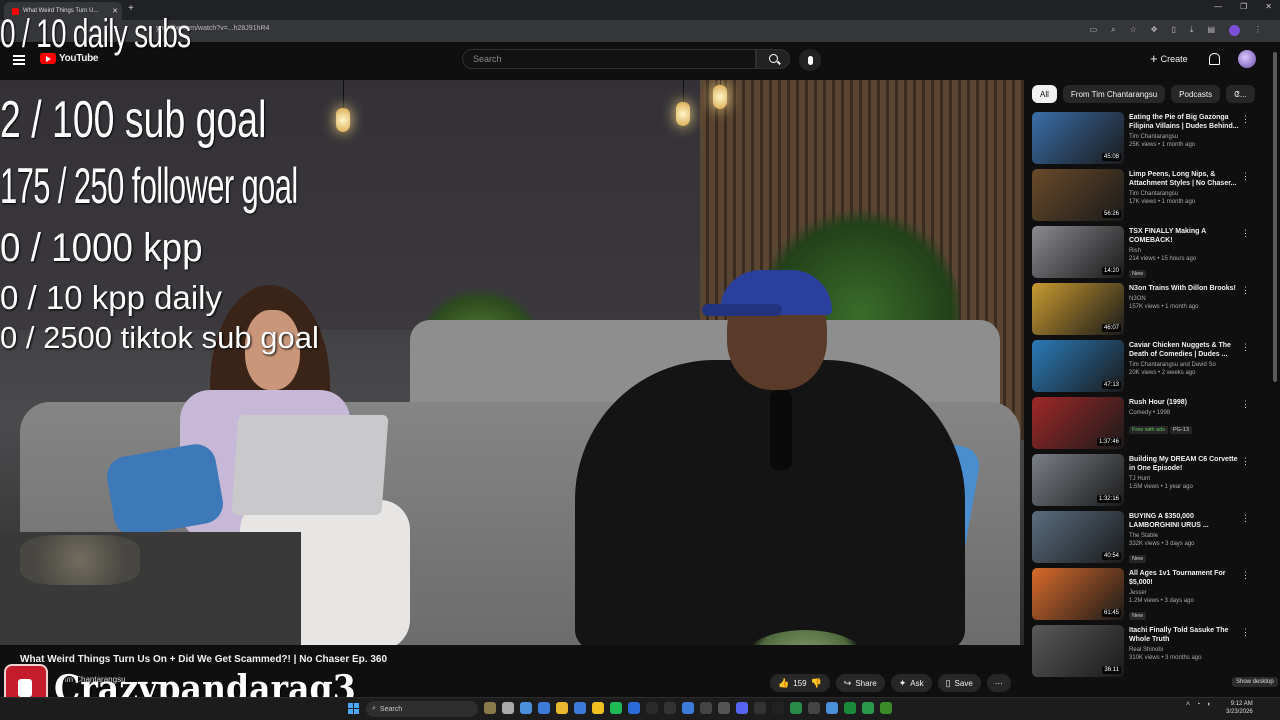  Describe the element at coordinates (1186, 299) in the screenshot. I see `recommendation-channel: N3ON` at that location.